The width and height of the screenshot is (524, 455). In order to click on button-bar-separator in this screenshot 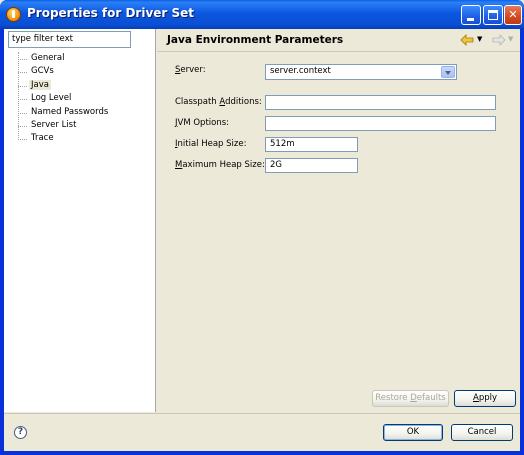, I will do `click(262, 413)`.